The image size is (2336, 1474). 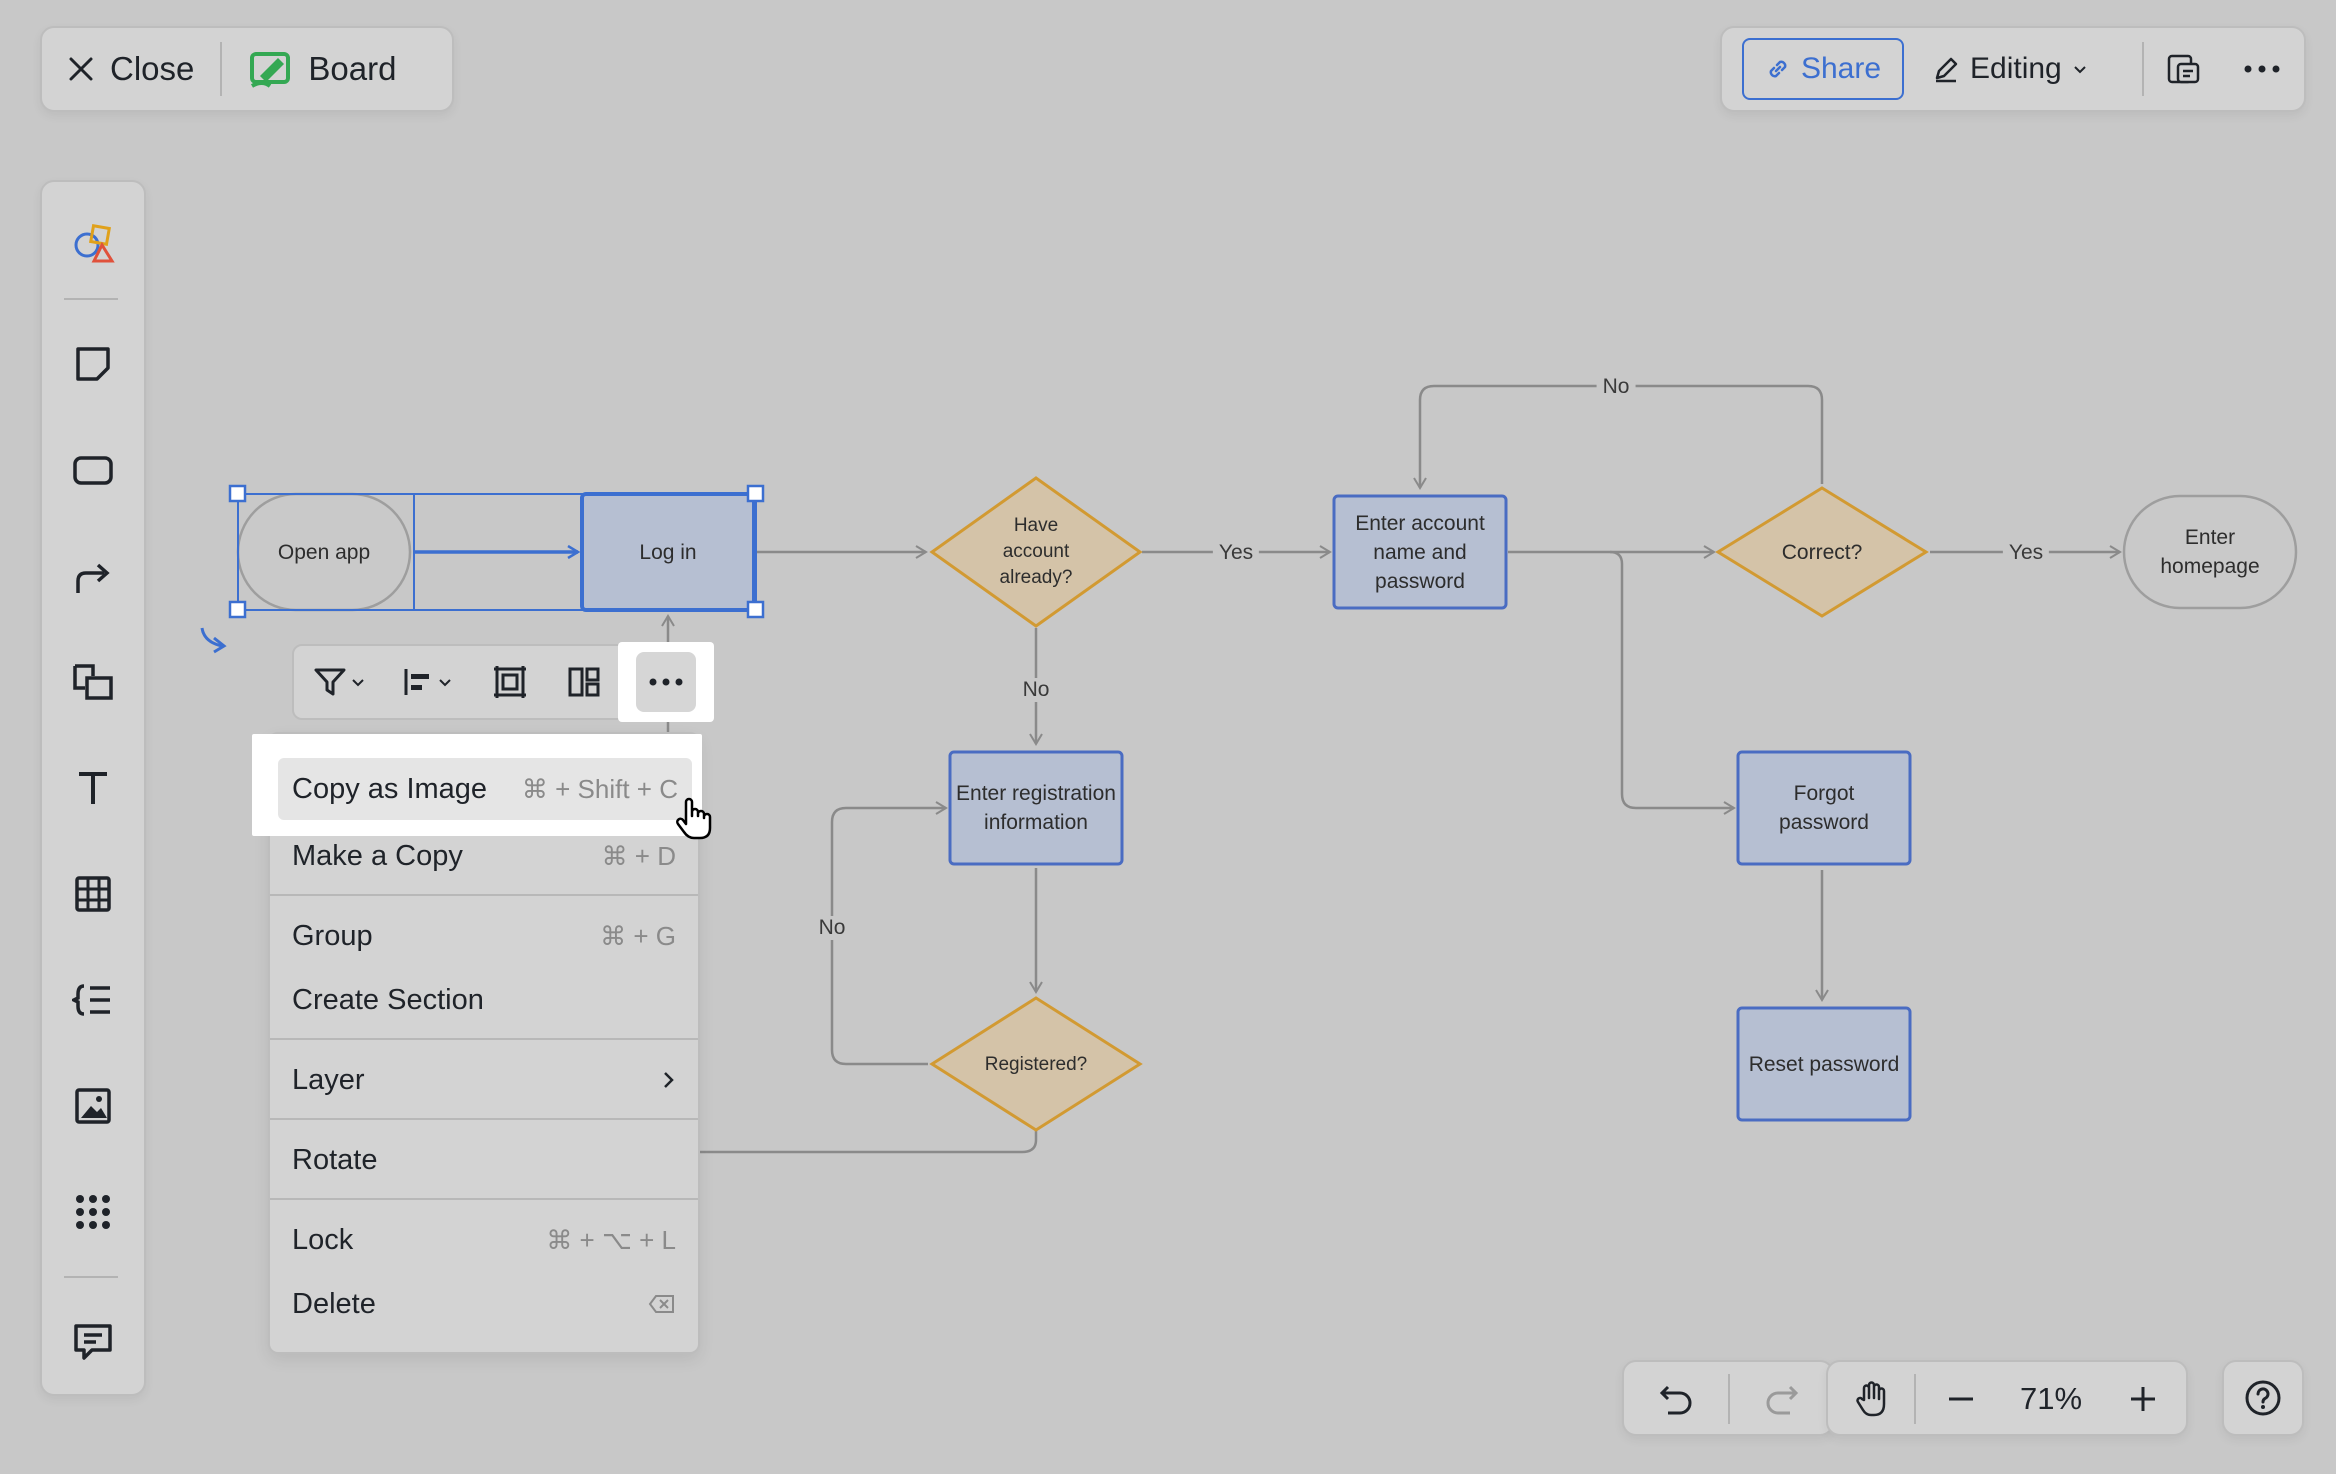 I want to click on menu-item-create-section: Create Section, so click(x=484, y=1000).